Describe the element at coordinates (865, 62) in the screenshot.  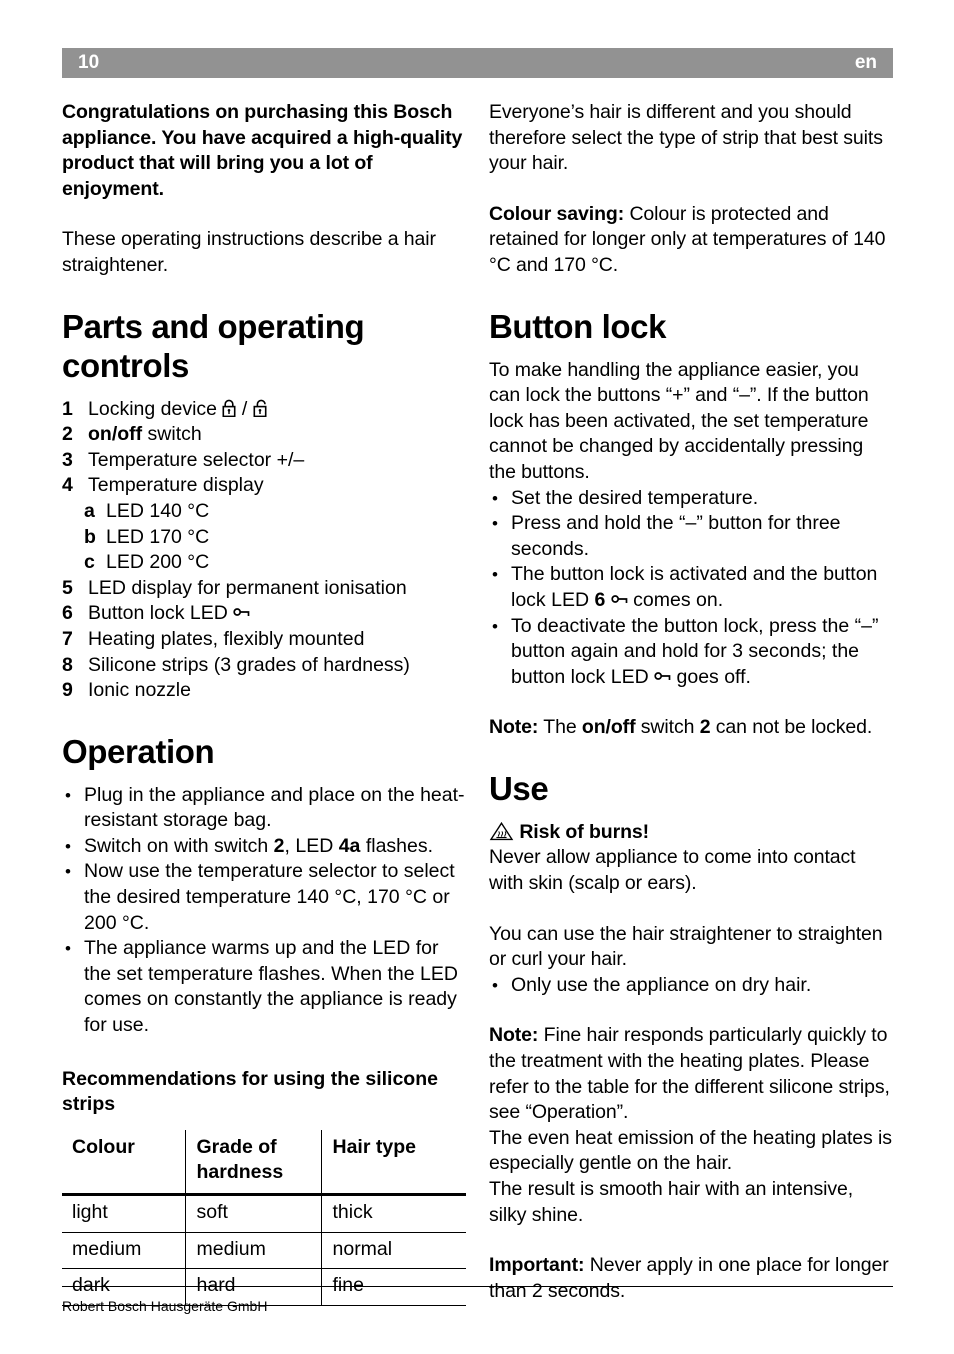
I see `language-code: en` at that location.